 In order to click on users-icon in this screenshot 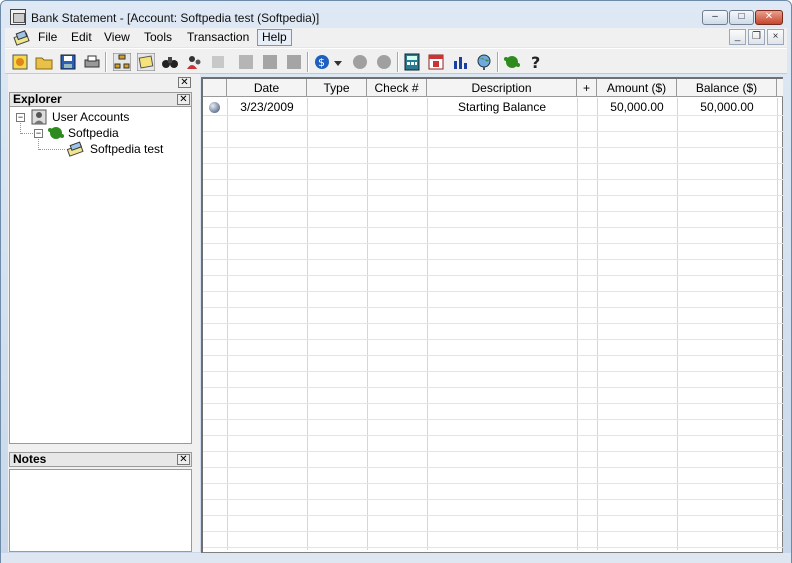, I will do `click(194, 62)`.